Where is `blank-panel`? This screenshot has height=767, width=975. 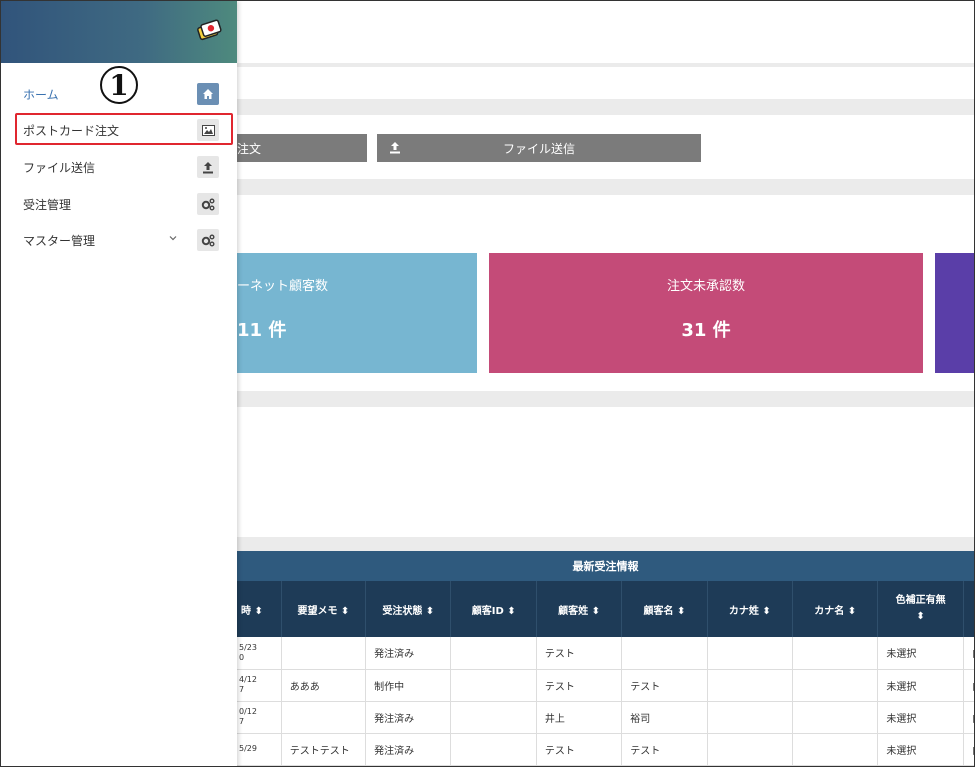
blank-panel is located at coordinates (605, 472).